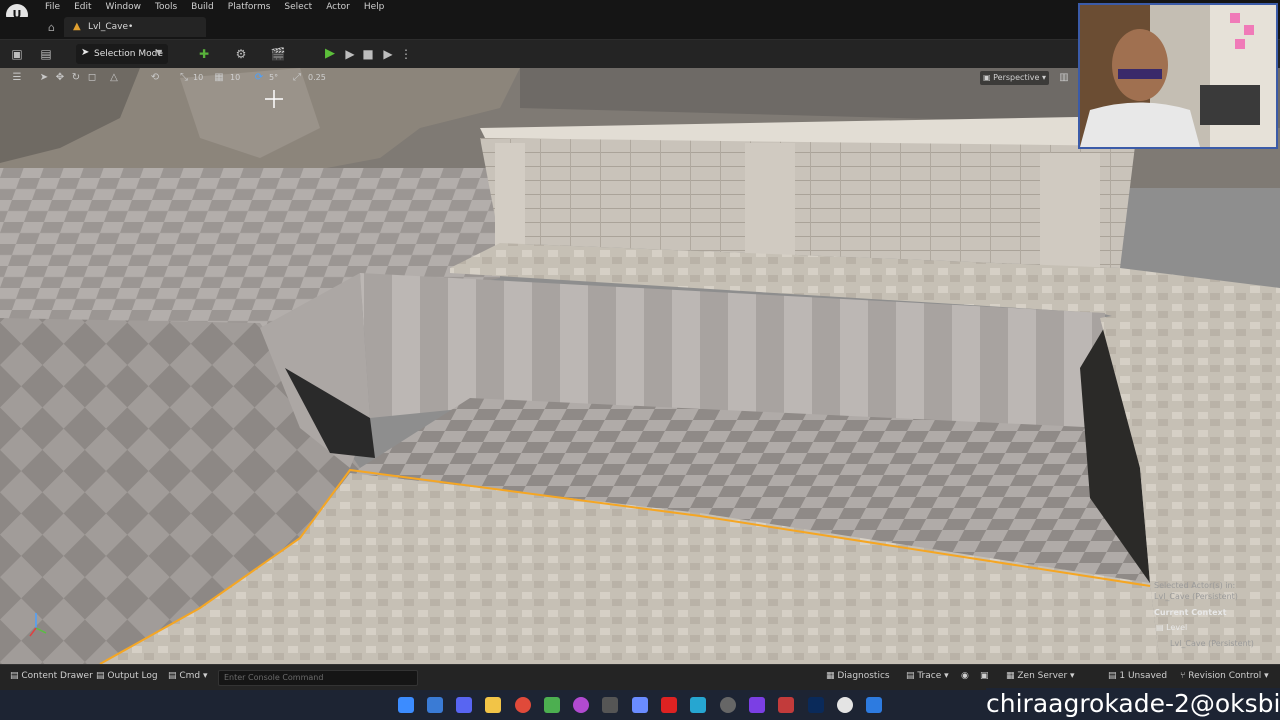  I want to click on select-tool-icon: ➤, so click(44, 78).